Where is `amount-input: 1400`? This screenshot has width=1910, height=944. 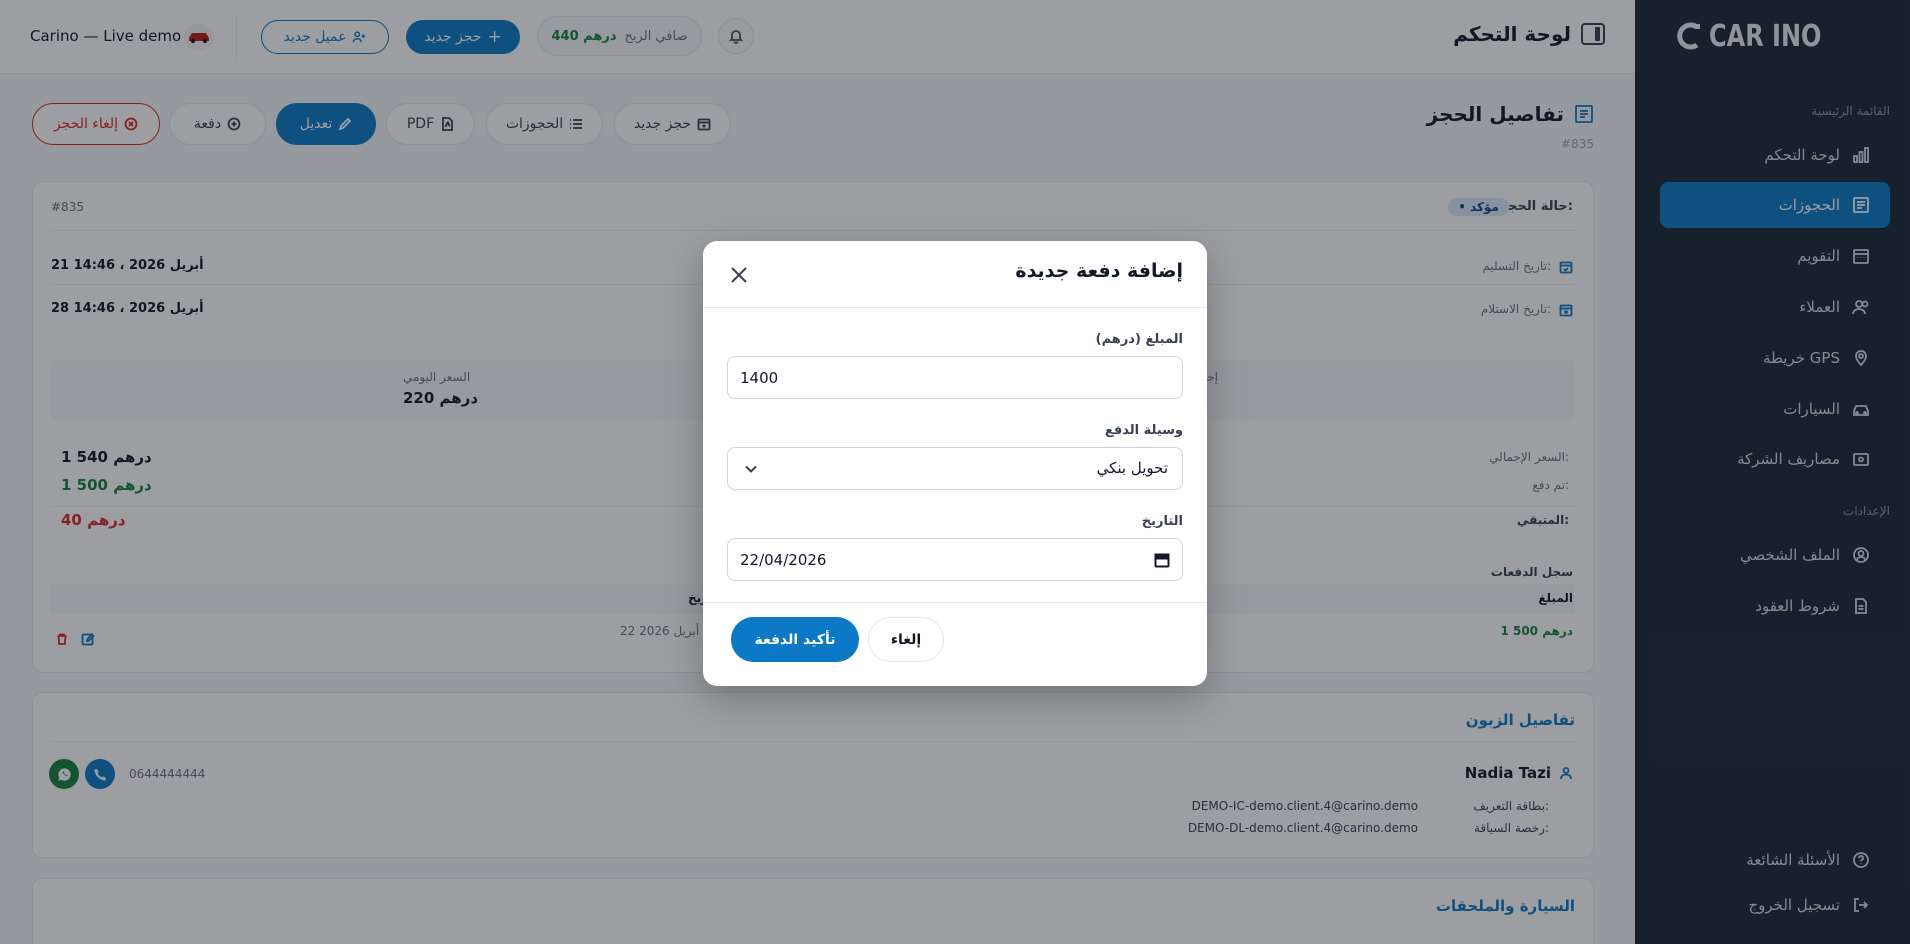 amount-input: 1400 is located at coordinates (955, 377).